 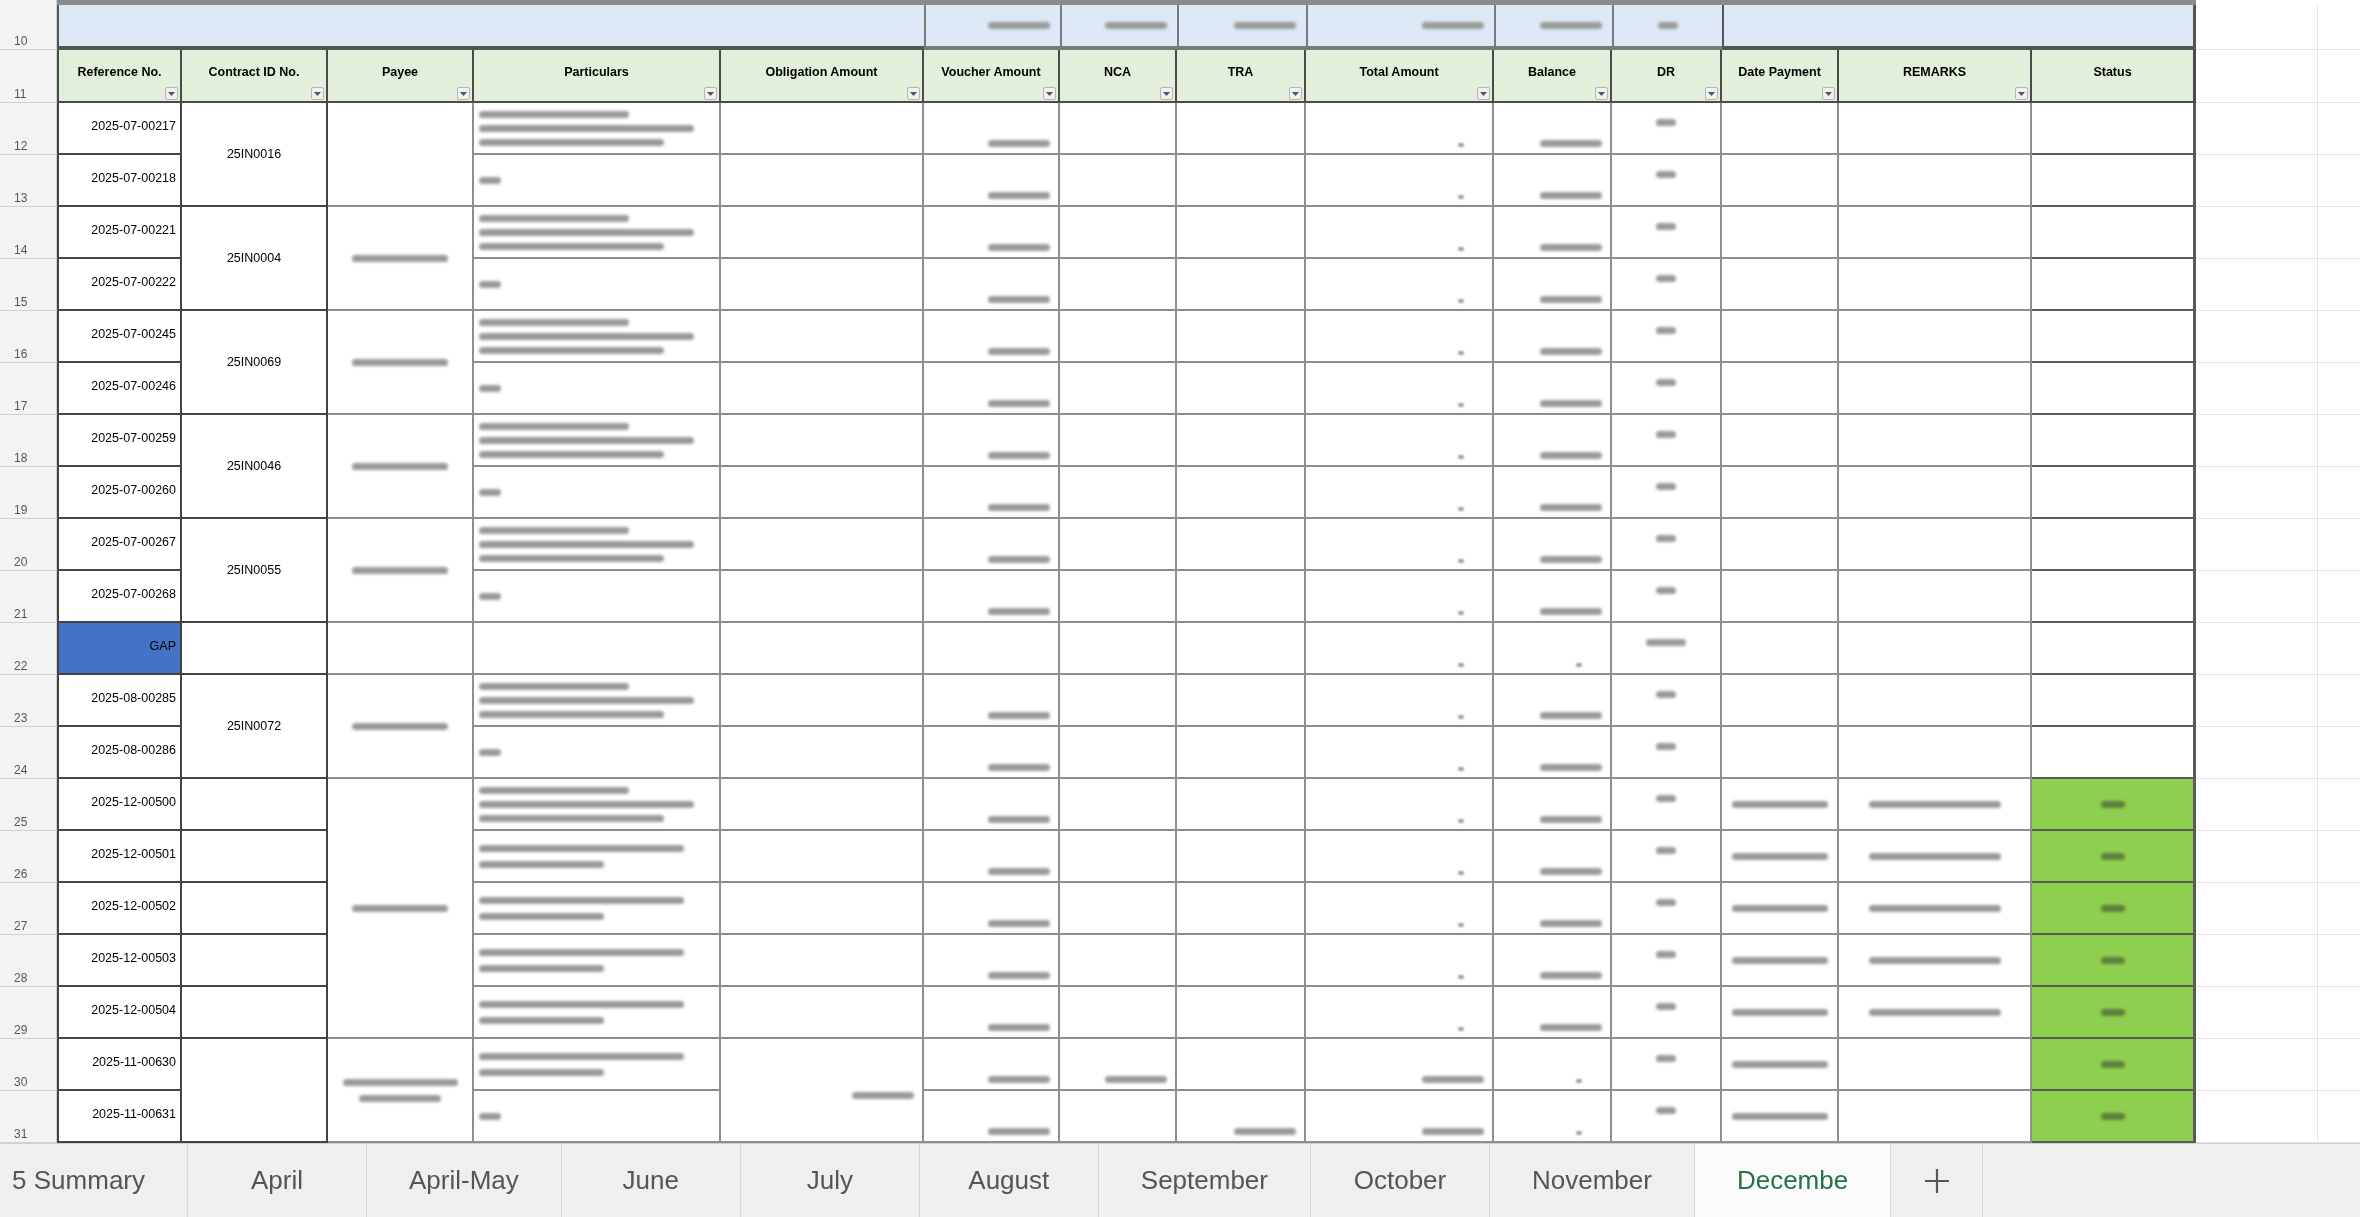 What do you see at coordinates (119, 1013) in the screenshot?
I see `table-cell: 2025-12-00504` at bounding box center [119, 1013].